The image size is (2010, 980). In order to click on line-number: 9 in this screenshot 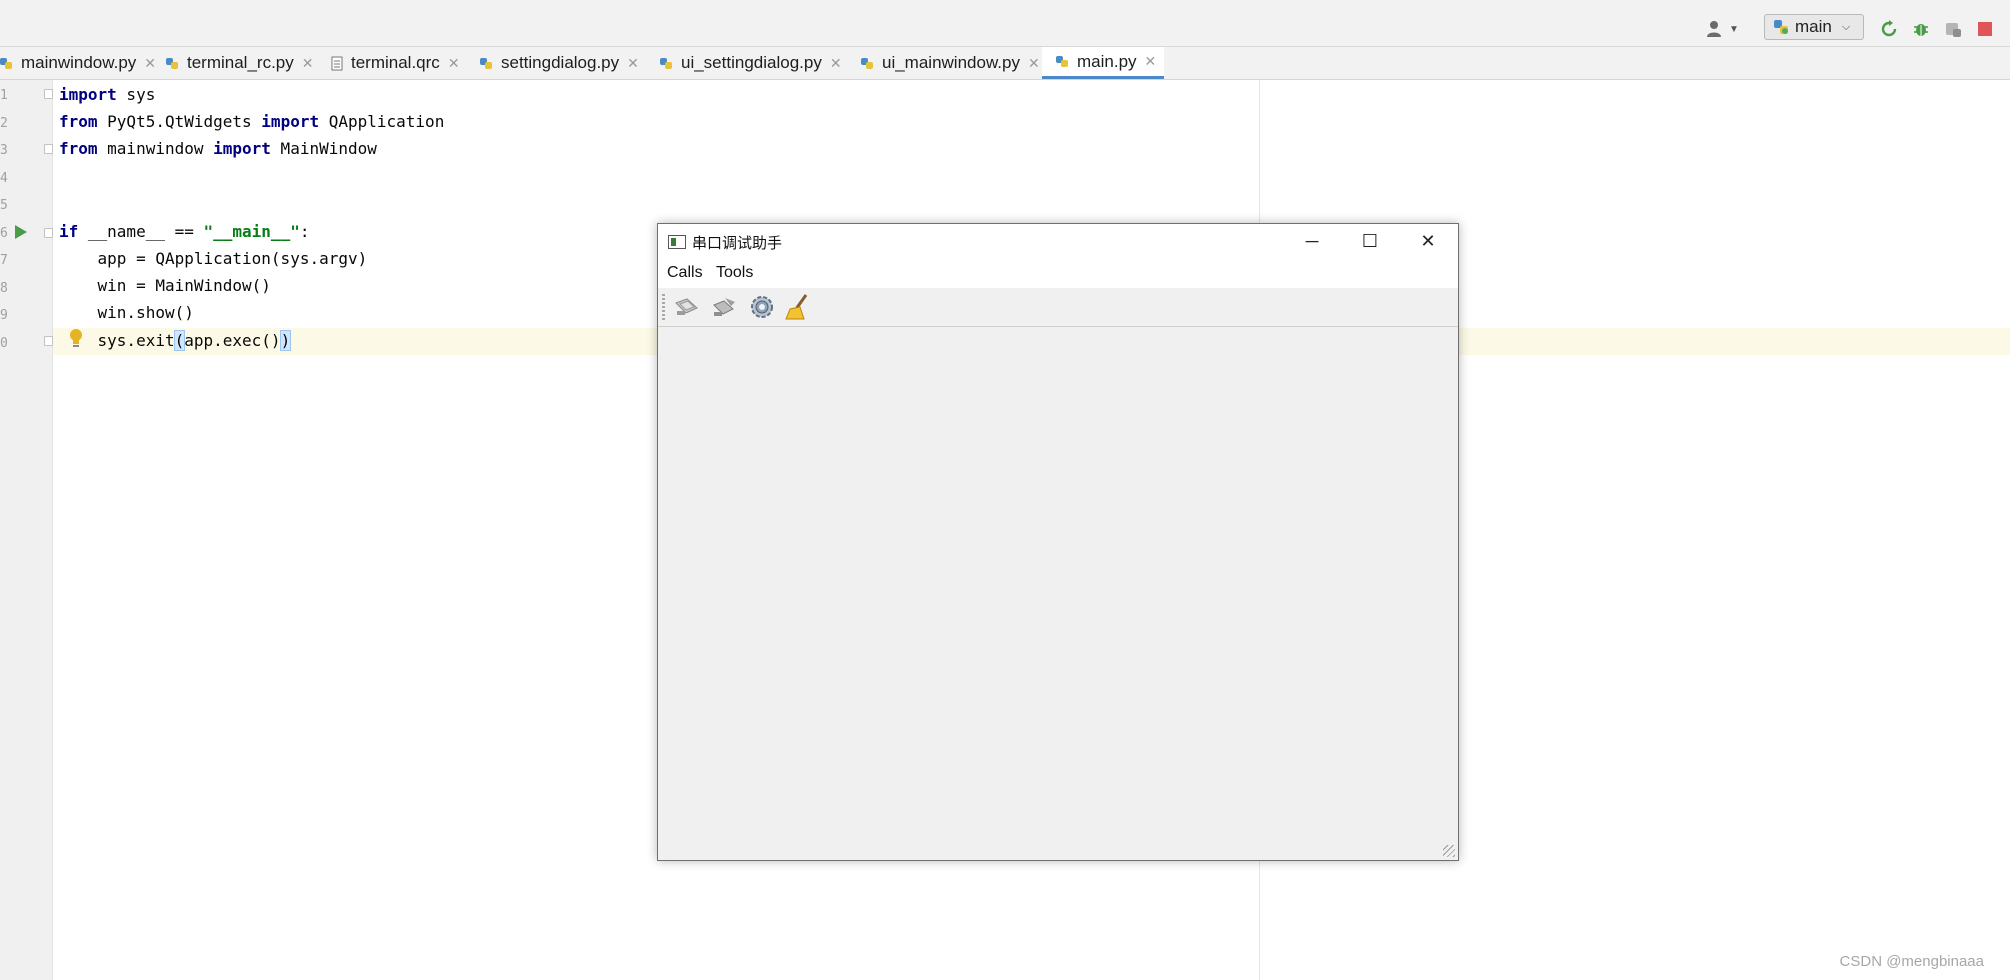, I will do `click(4, 315)`.